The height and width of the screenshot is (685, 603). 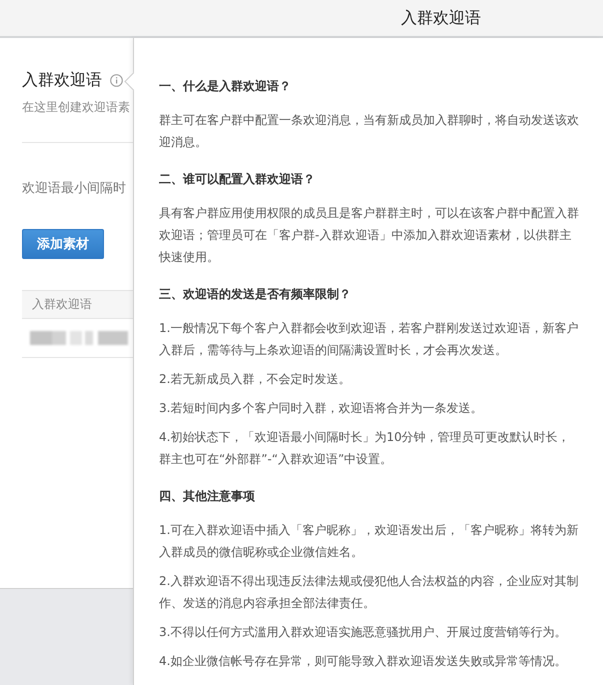 I want to click on section-heading: 二、谁可以配置入群欢迎语？, so click(x=237, y=179).